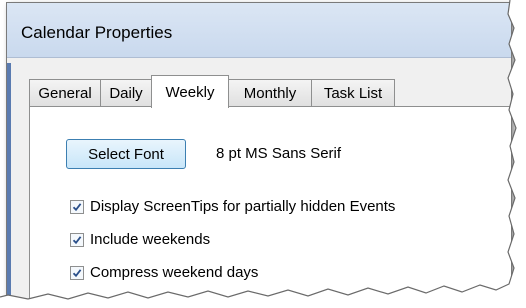  I want to click on tab-weekly-label: Weekly, so click(190, 92).